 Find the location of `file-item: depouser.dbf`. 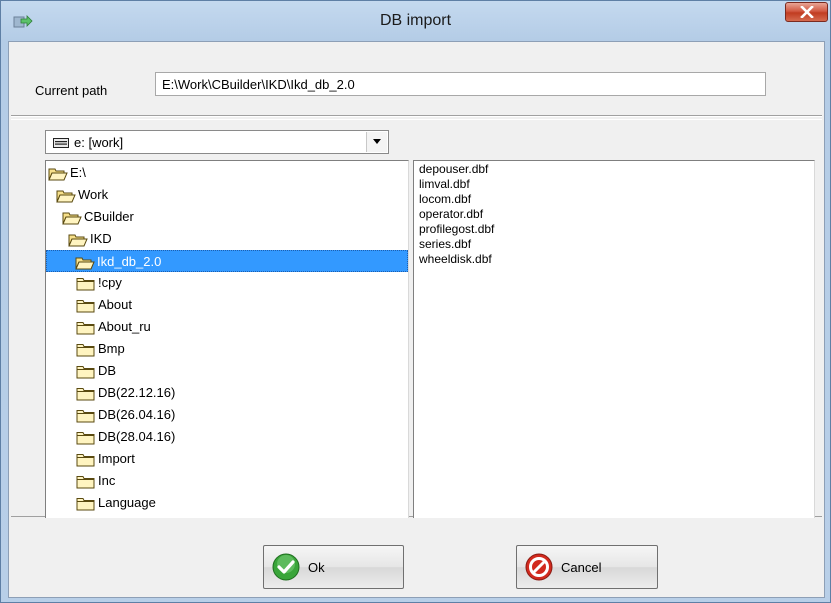

file-item: depouser.dbf is located at coordinates (453, 169).